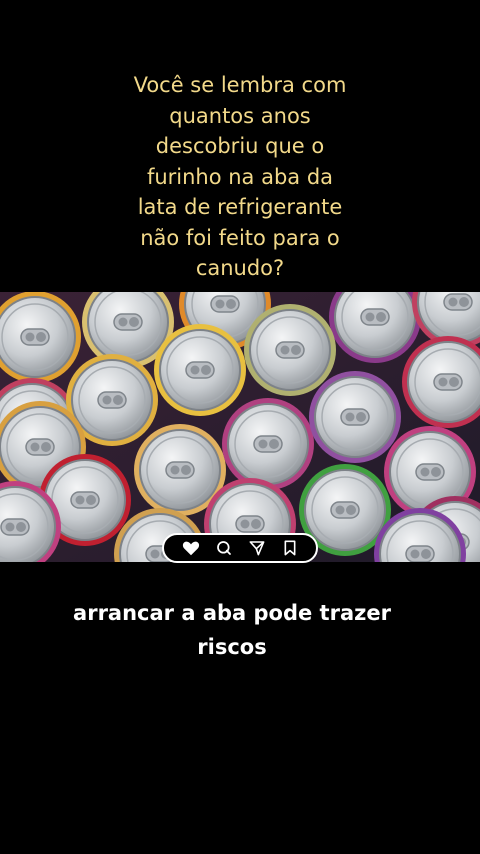 The width and height of the screenshot is (480, 854). I want to click on caption-line: arrancar a aba pode trazer, so click(232, 613).